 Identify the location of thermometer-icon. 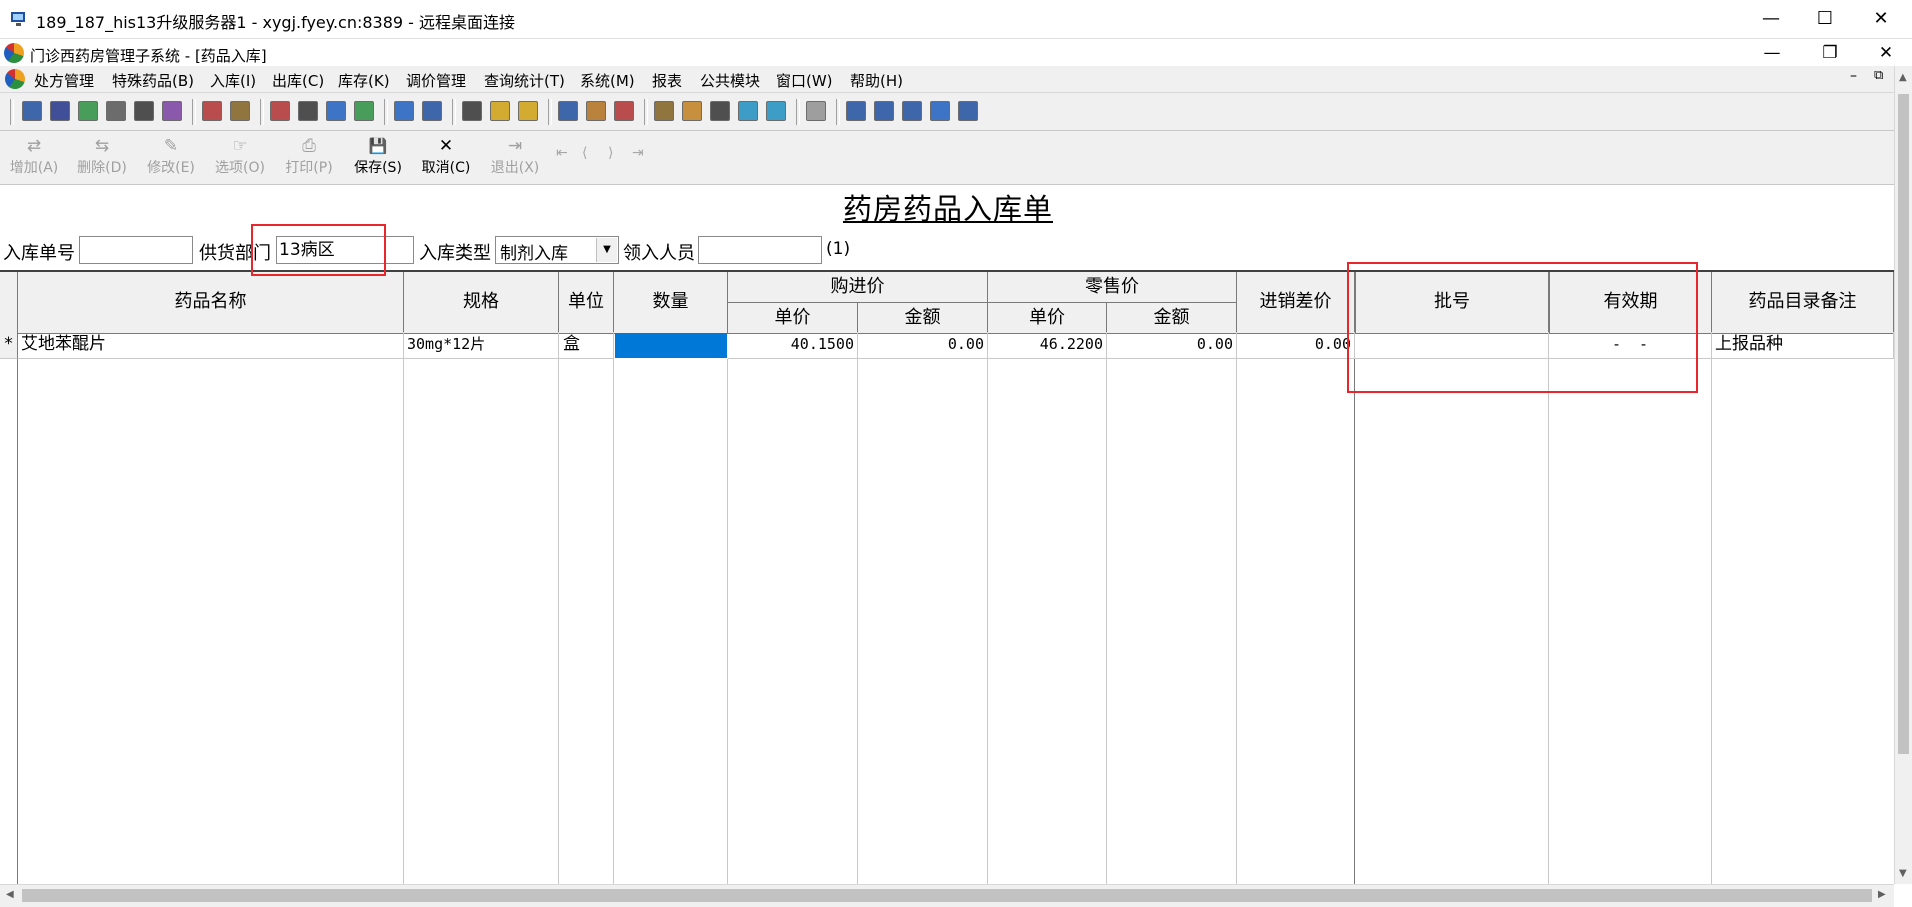
(692, 111).